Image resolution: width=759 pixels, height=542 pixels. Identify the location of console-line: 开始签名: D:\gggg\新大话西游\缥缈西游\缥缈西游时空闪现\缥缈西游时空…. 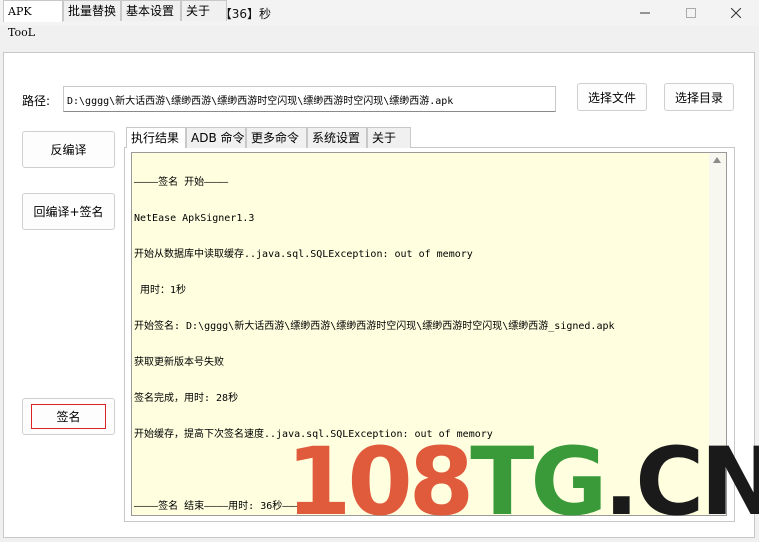
(374, 326).